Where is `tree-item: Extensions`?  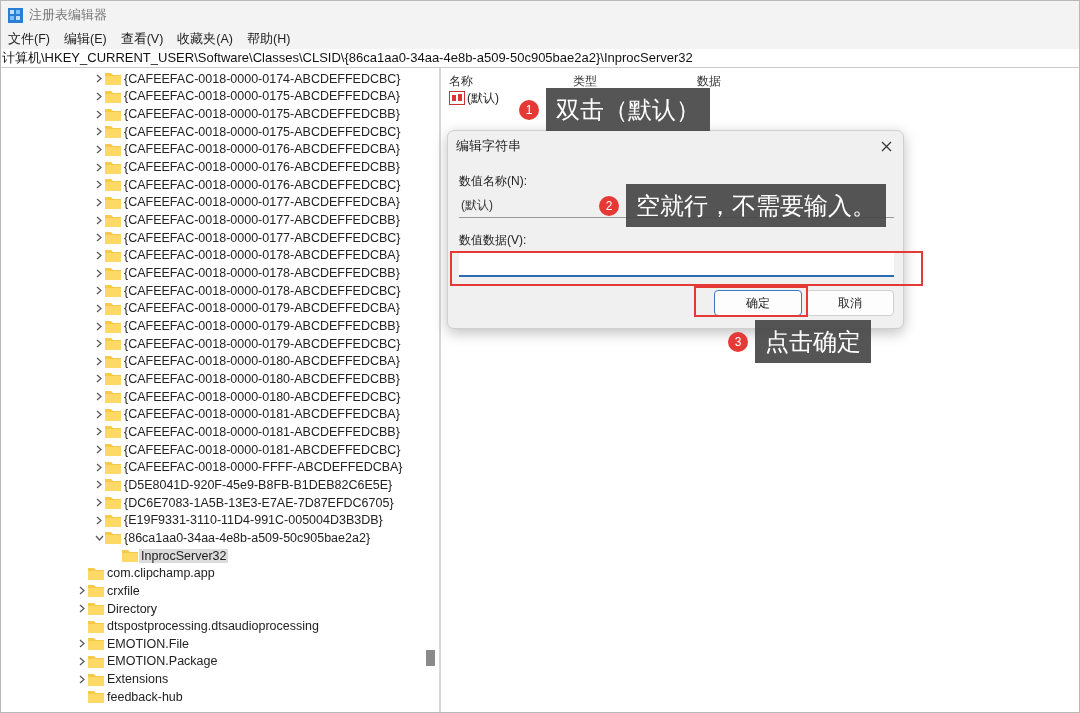
tree-item: Extensions is located at coordinates (138, 679).